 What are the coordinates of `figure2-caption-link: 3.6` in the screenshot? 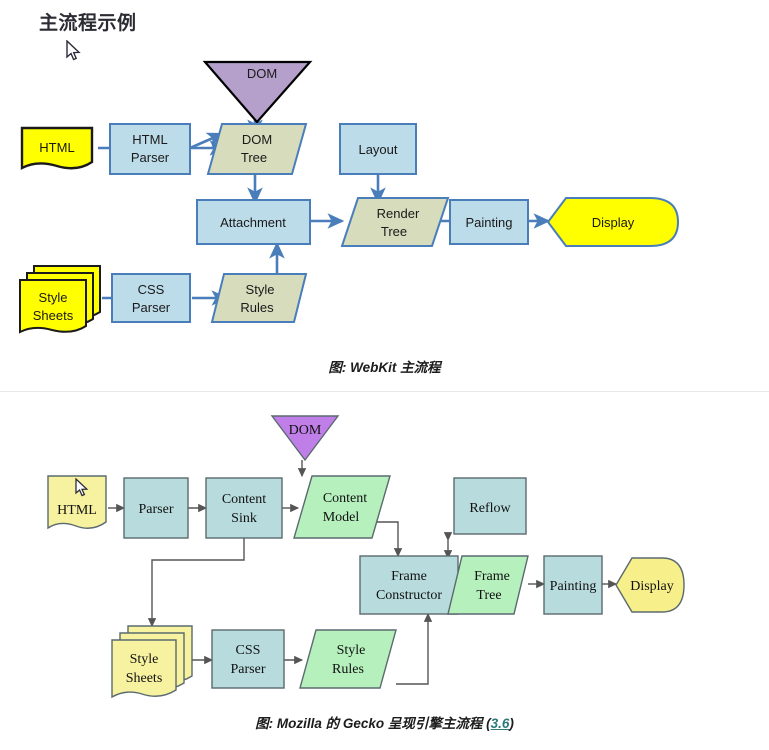 It's located at (500, 723).